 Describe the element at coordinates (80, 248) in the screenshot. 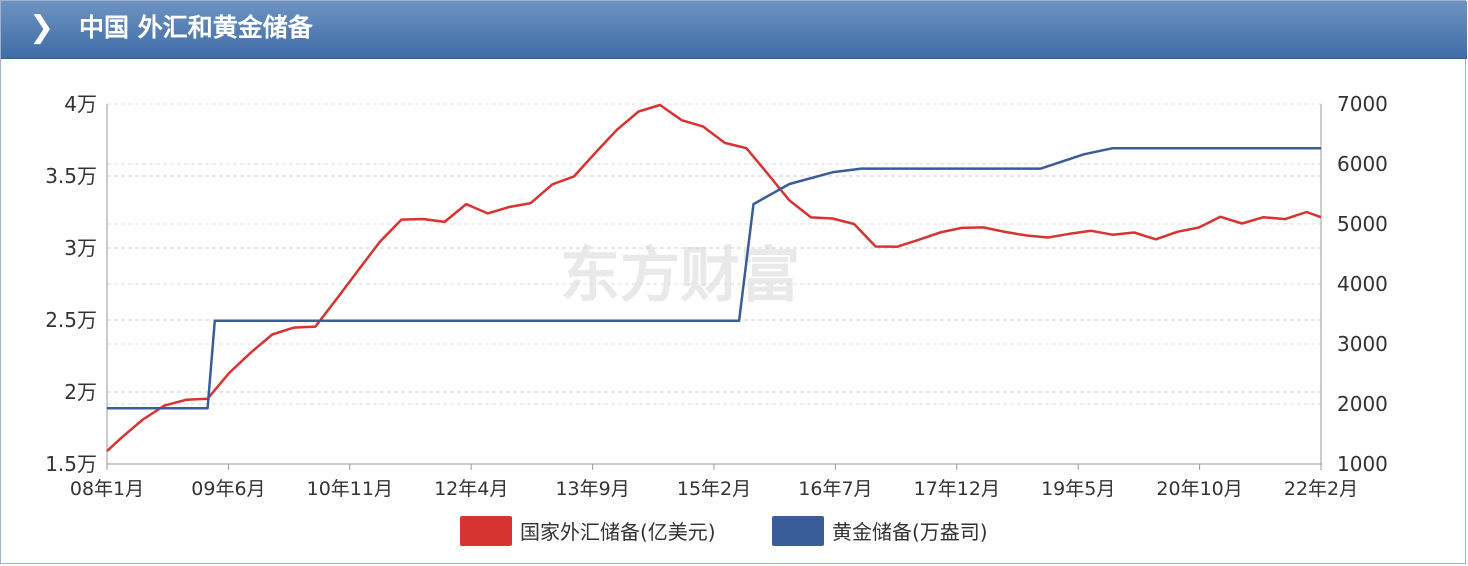

I see `y-left-tick-label: 3万` at that location.